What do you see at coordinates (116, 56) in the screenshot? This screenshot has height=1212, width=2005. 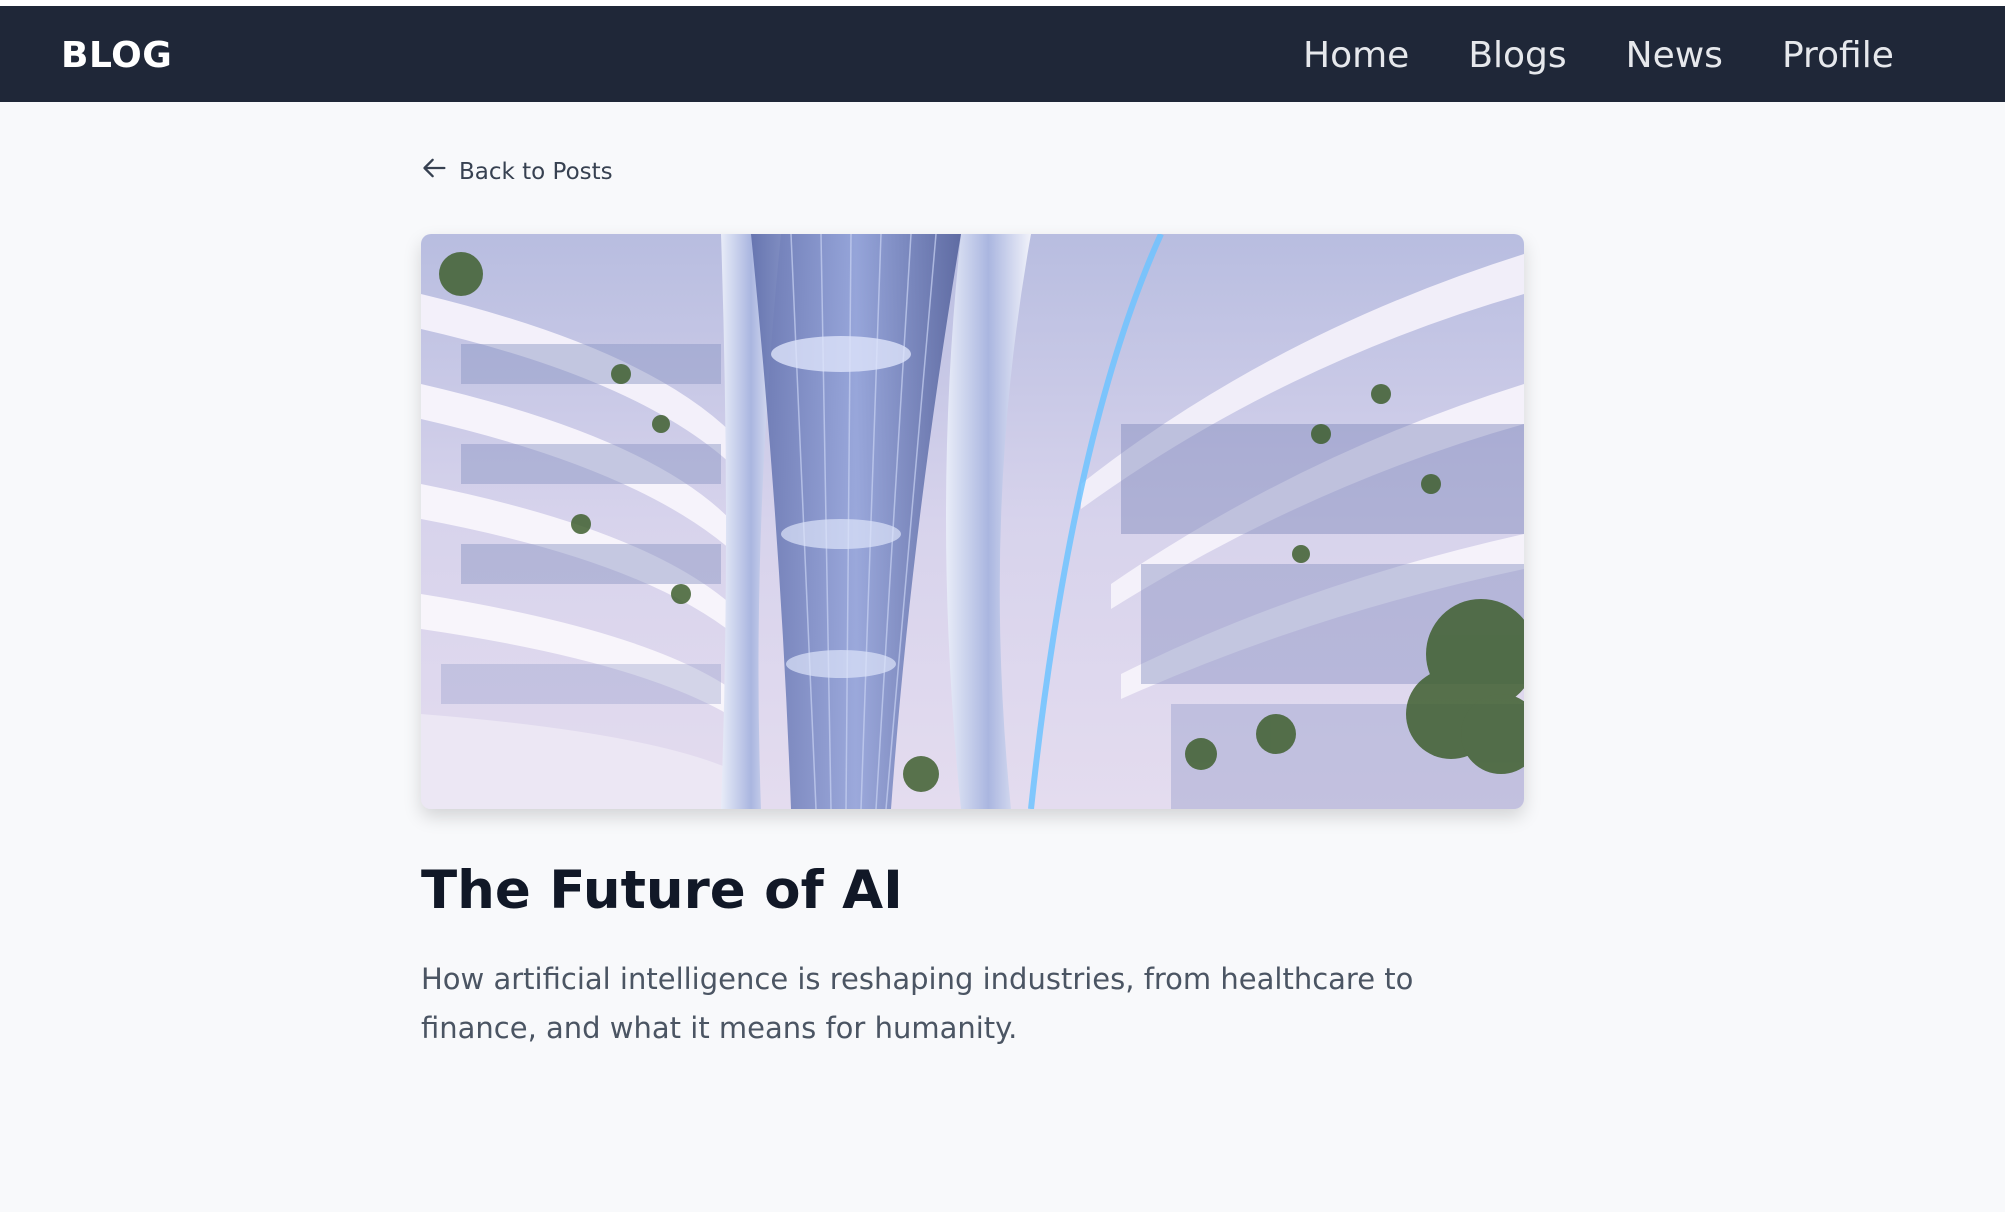 I see `brand-logo: BLOG` at bounding box center [116, 56].